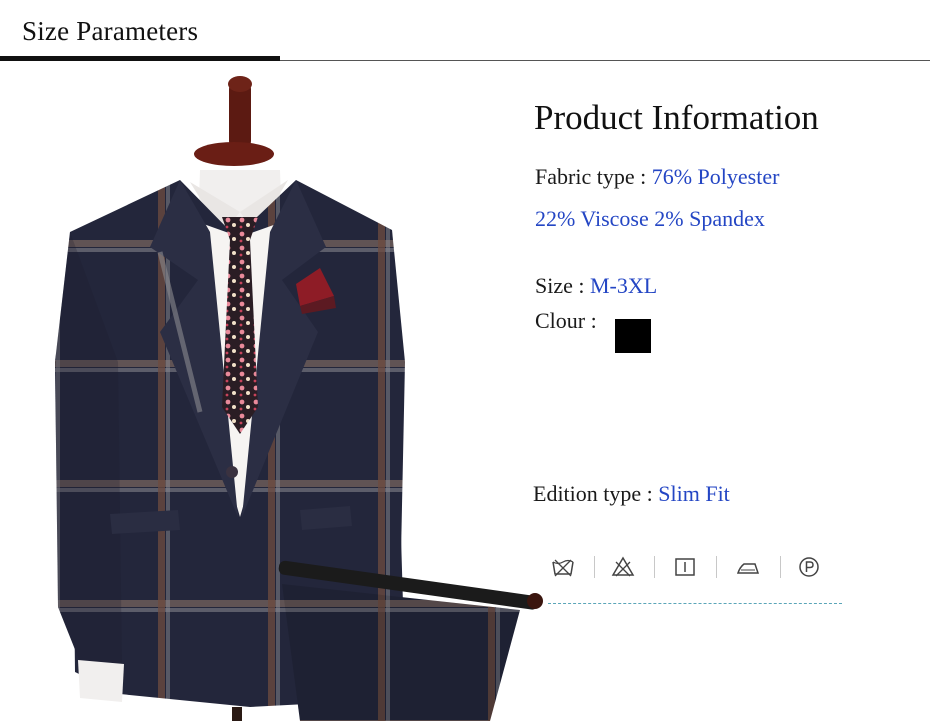  What do you see at coordinates (562, 285) in the screenshot?
I see `size-label: Size :` at bounding box center [562, 285].